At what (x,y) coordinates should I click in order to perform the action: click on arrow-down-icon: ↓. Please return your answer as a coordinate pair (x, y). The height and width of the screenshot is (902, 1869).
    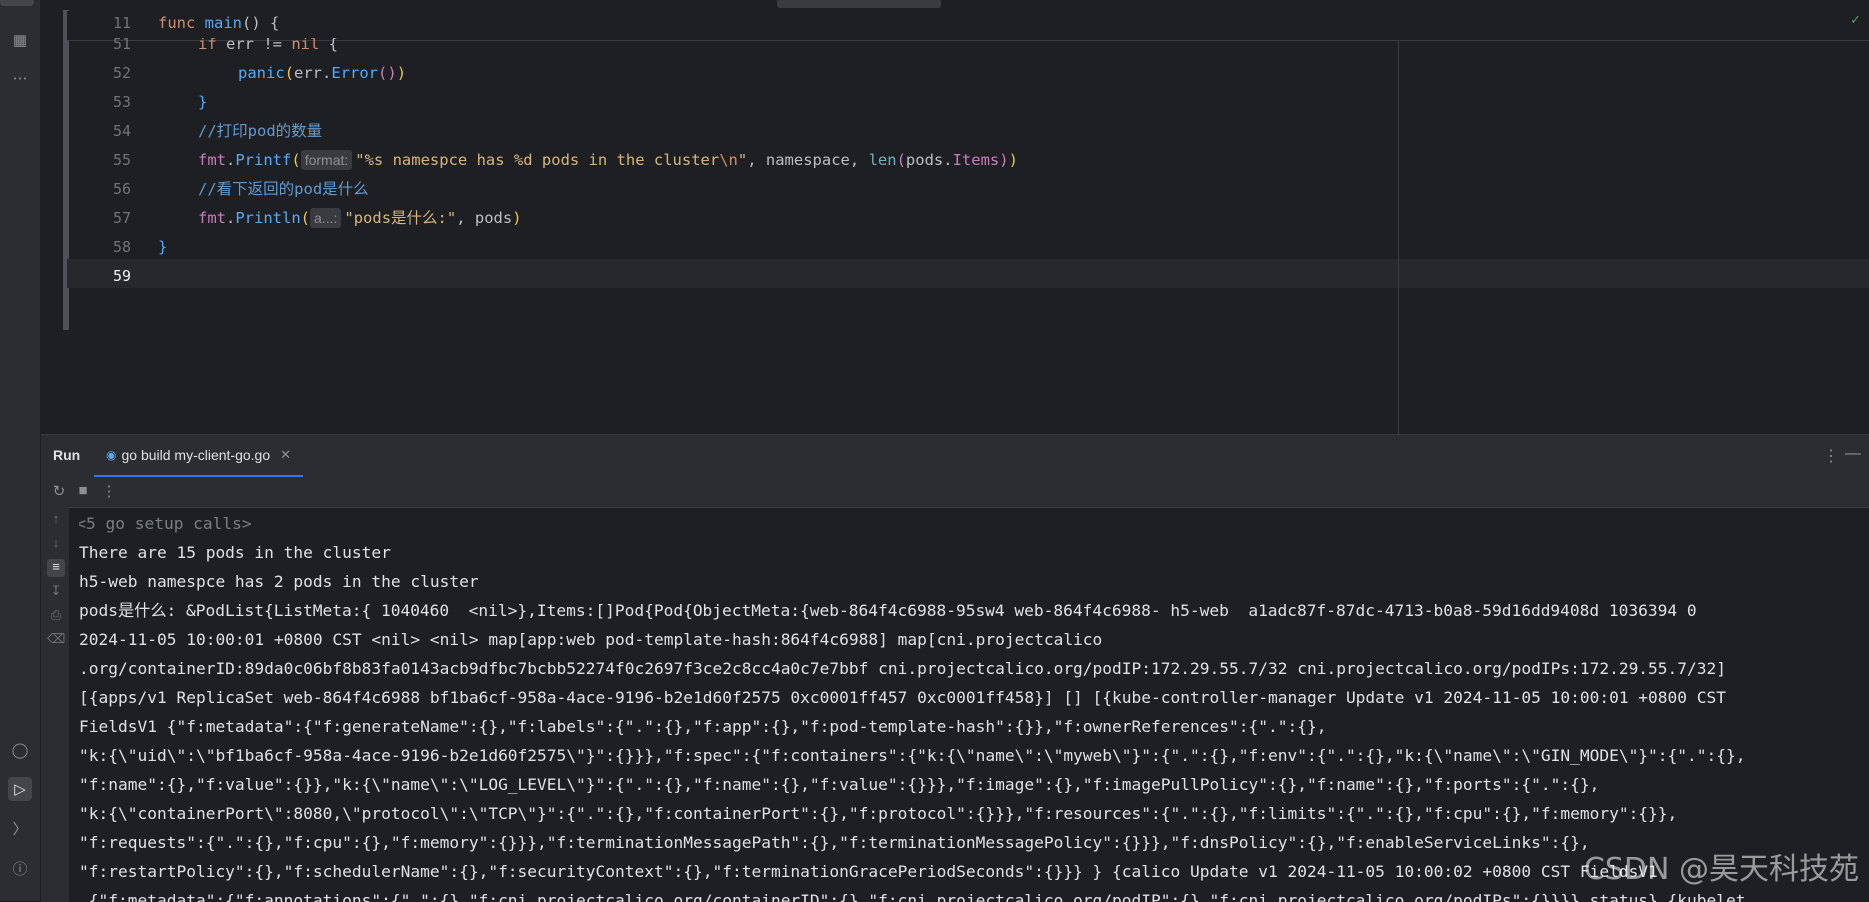
    Looking at the image, I should click on (56, 544).